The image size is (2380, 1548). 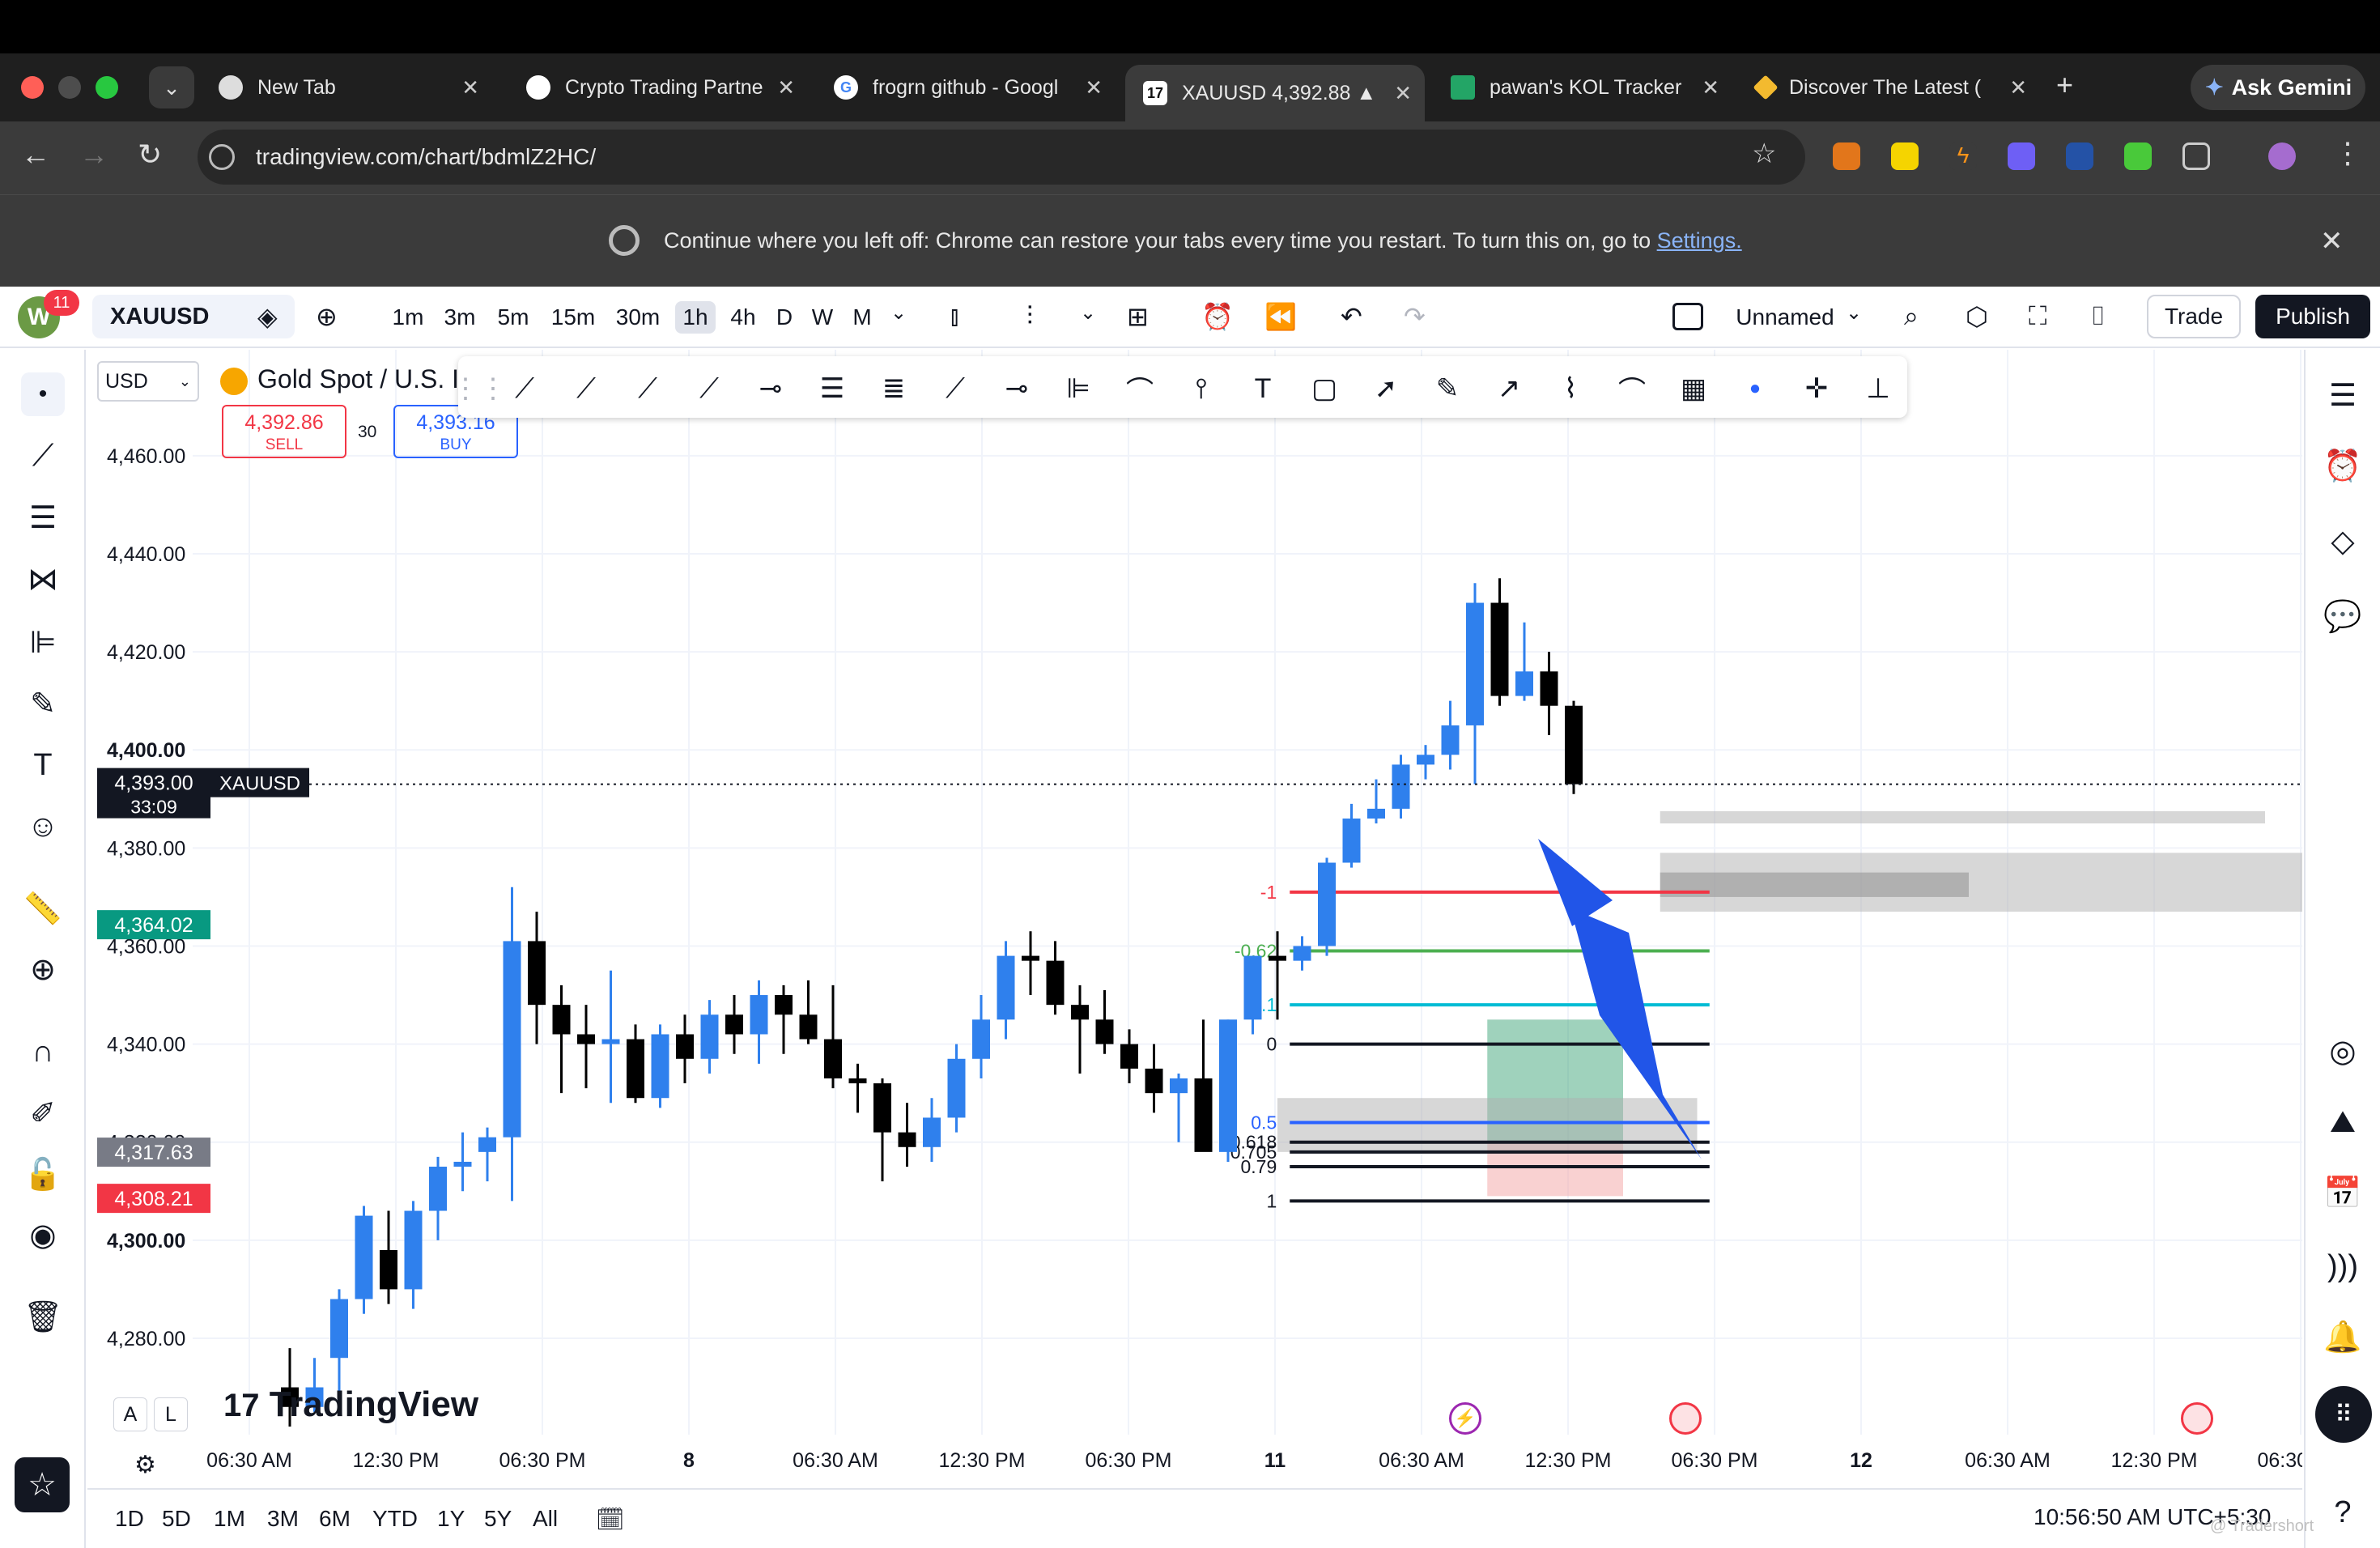 What do you see at coordinates (2282, 156) in the screenshot?
I see `profile-avatar-icon` at bounding box center [2282, 156].